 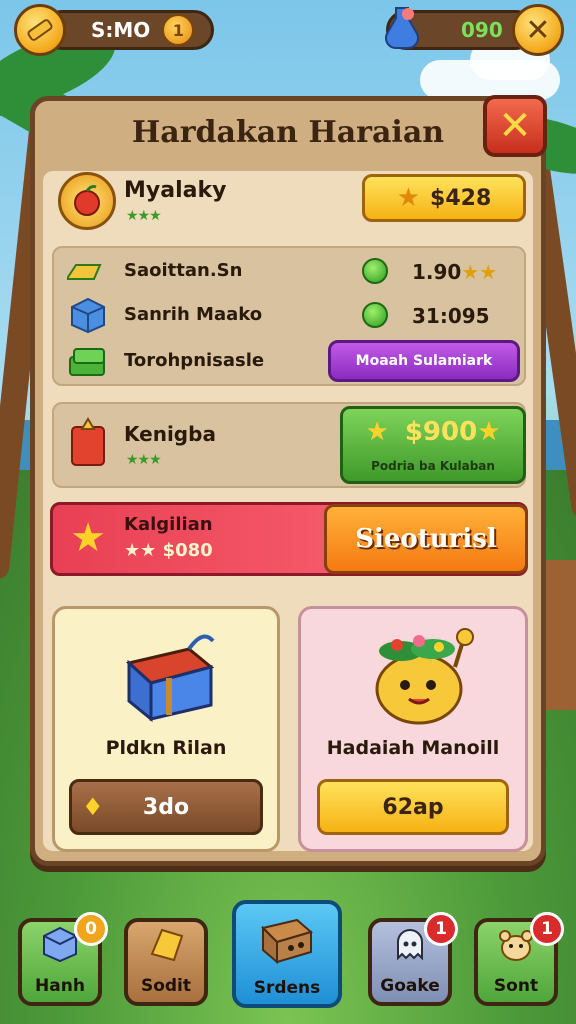 I want to click on nav-label: Hanh, so click(x=60, y=986).